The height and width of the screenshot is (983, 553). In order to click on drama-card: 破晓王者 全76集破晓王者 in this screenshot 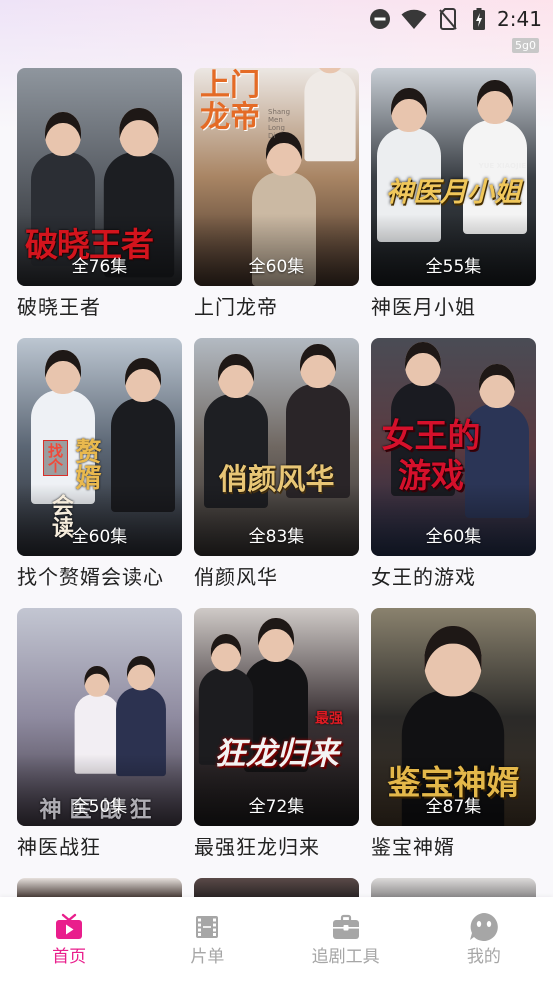, I will do `click(99, 203)`.